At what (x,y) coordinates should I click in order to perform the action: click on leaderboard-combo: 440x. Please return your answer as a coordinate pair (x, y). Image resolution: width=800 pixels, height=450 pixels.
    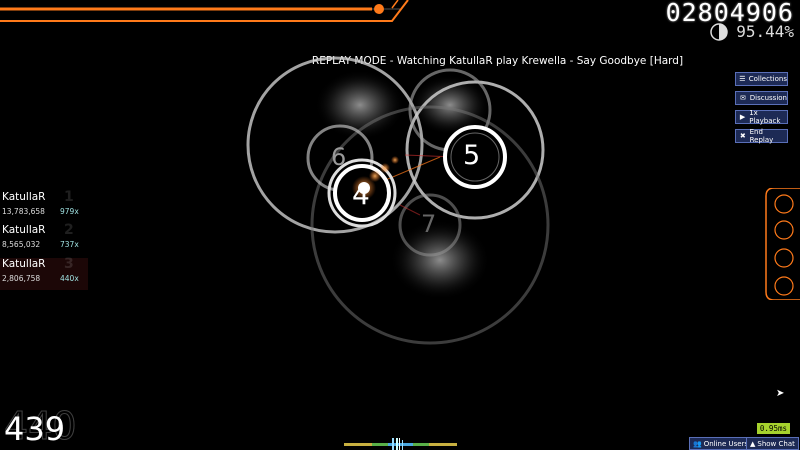
    Looking at the image, I should click on (69, 278).